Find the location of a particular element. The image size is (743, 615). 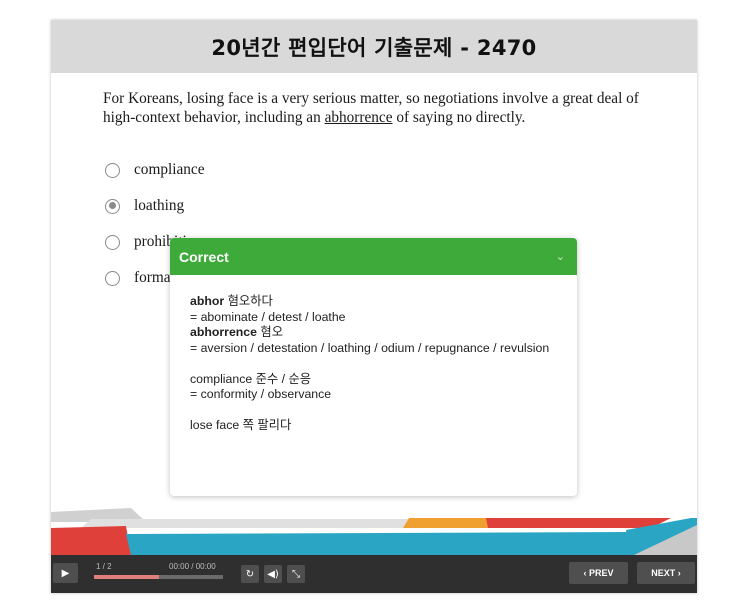

feedback-title: Correct is located at coordinates (204, 256).